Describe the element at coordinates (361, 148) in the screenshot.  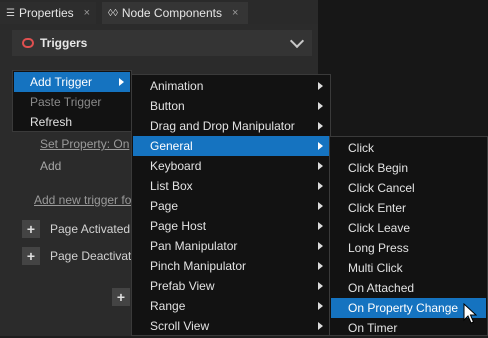
I see `menu-item-label: Click` at that location.